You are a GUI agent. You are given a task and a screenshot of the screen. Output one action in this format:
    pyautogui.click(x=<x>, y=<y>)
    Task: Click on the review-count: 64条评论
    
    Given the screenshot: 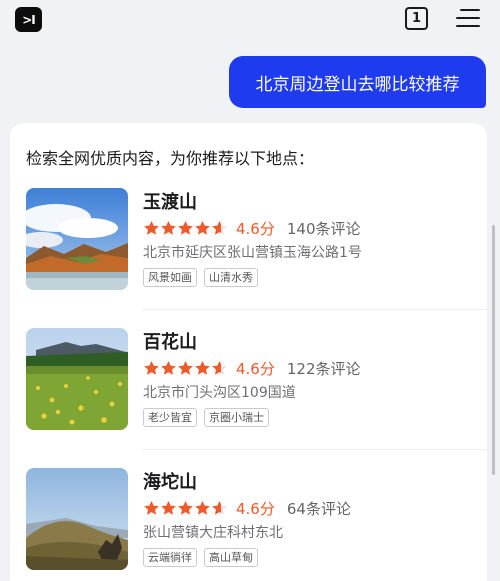 What is the action you would take?
    pyautogui.click(x=319, y=508)
    